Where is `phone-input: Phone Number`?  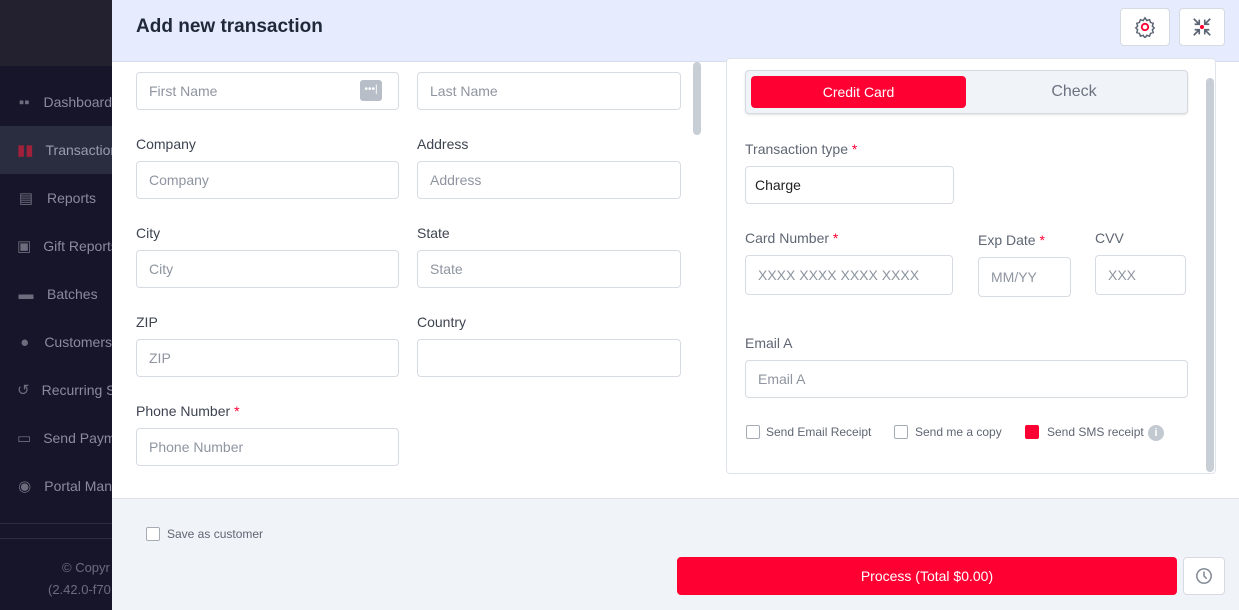
phone-input: Phone Number is located at coordinates (267, 447).